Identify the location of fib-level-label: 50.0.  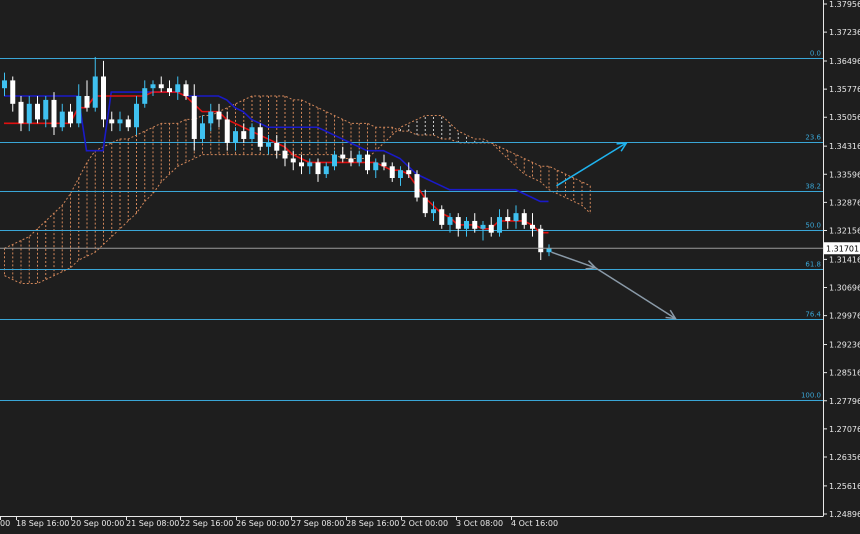
(813, 226).